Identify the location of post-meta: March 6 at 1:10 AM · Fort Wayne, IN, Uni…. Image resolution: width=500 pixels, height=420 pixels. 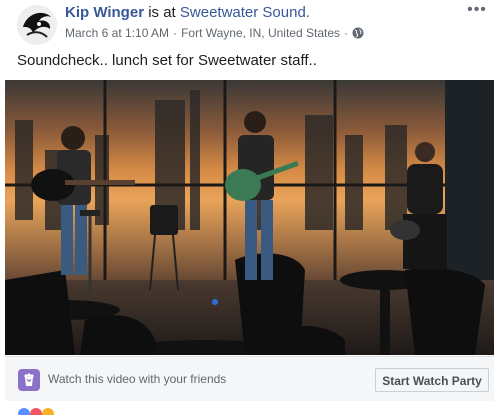
(214, 33).